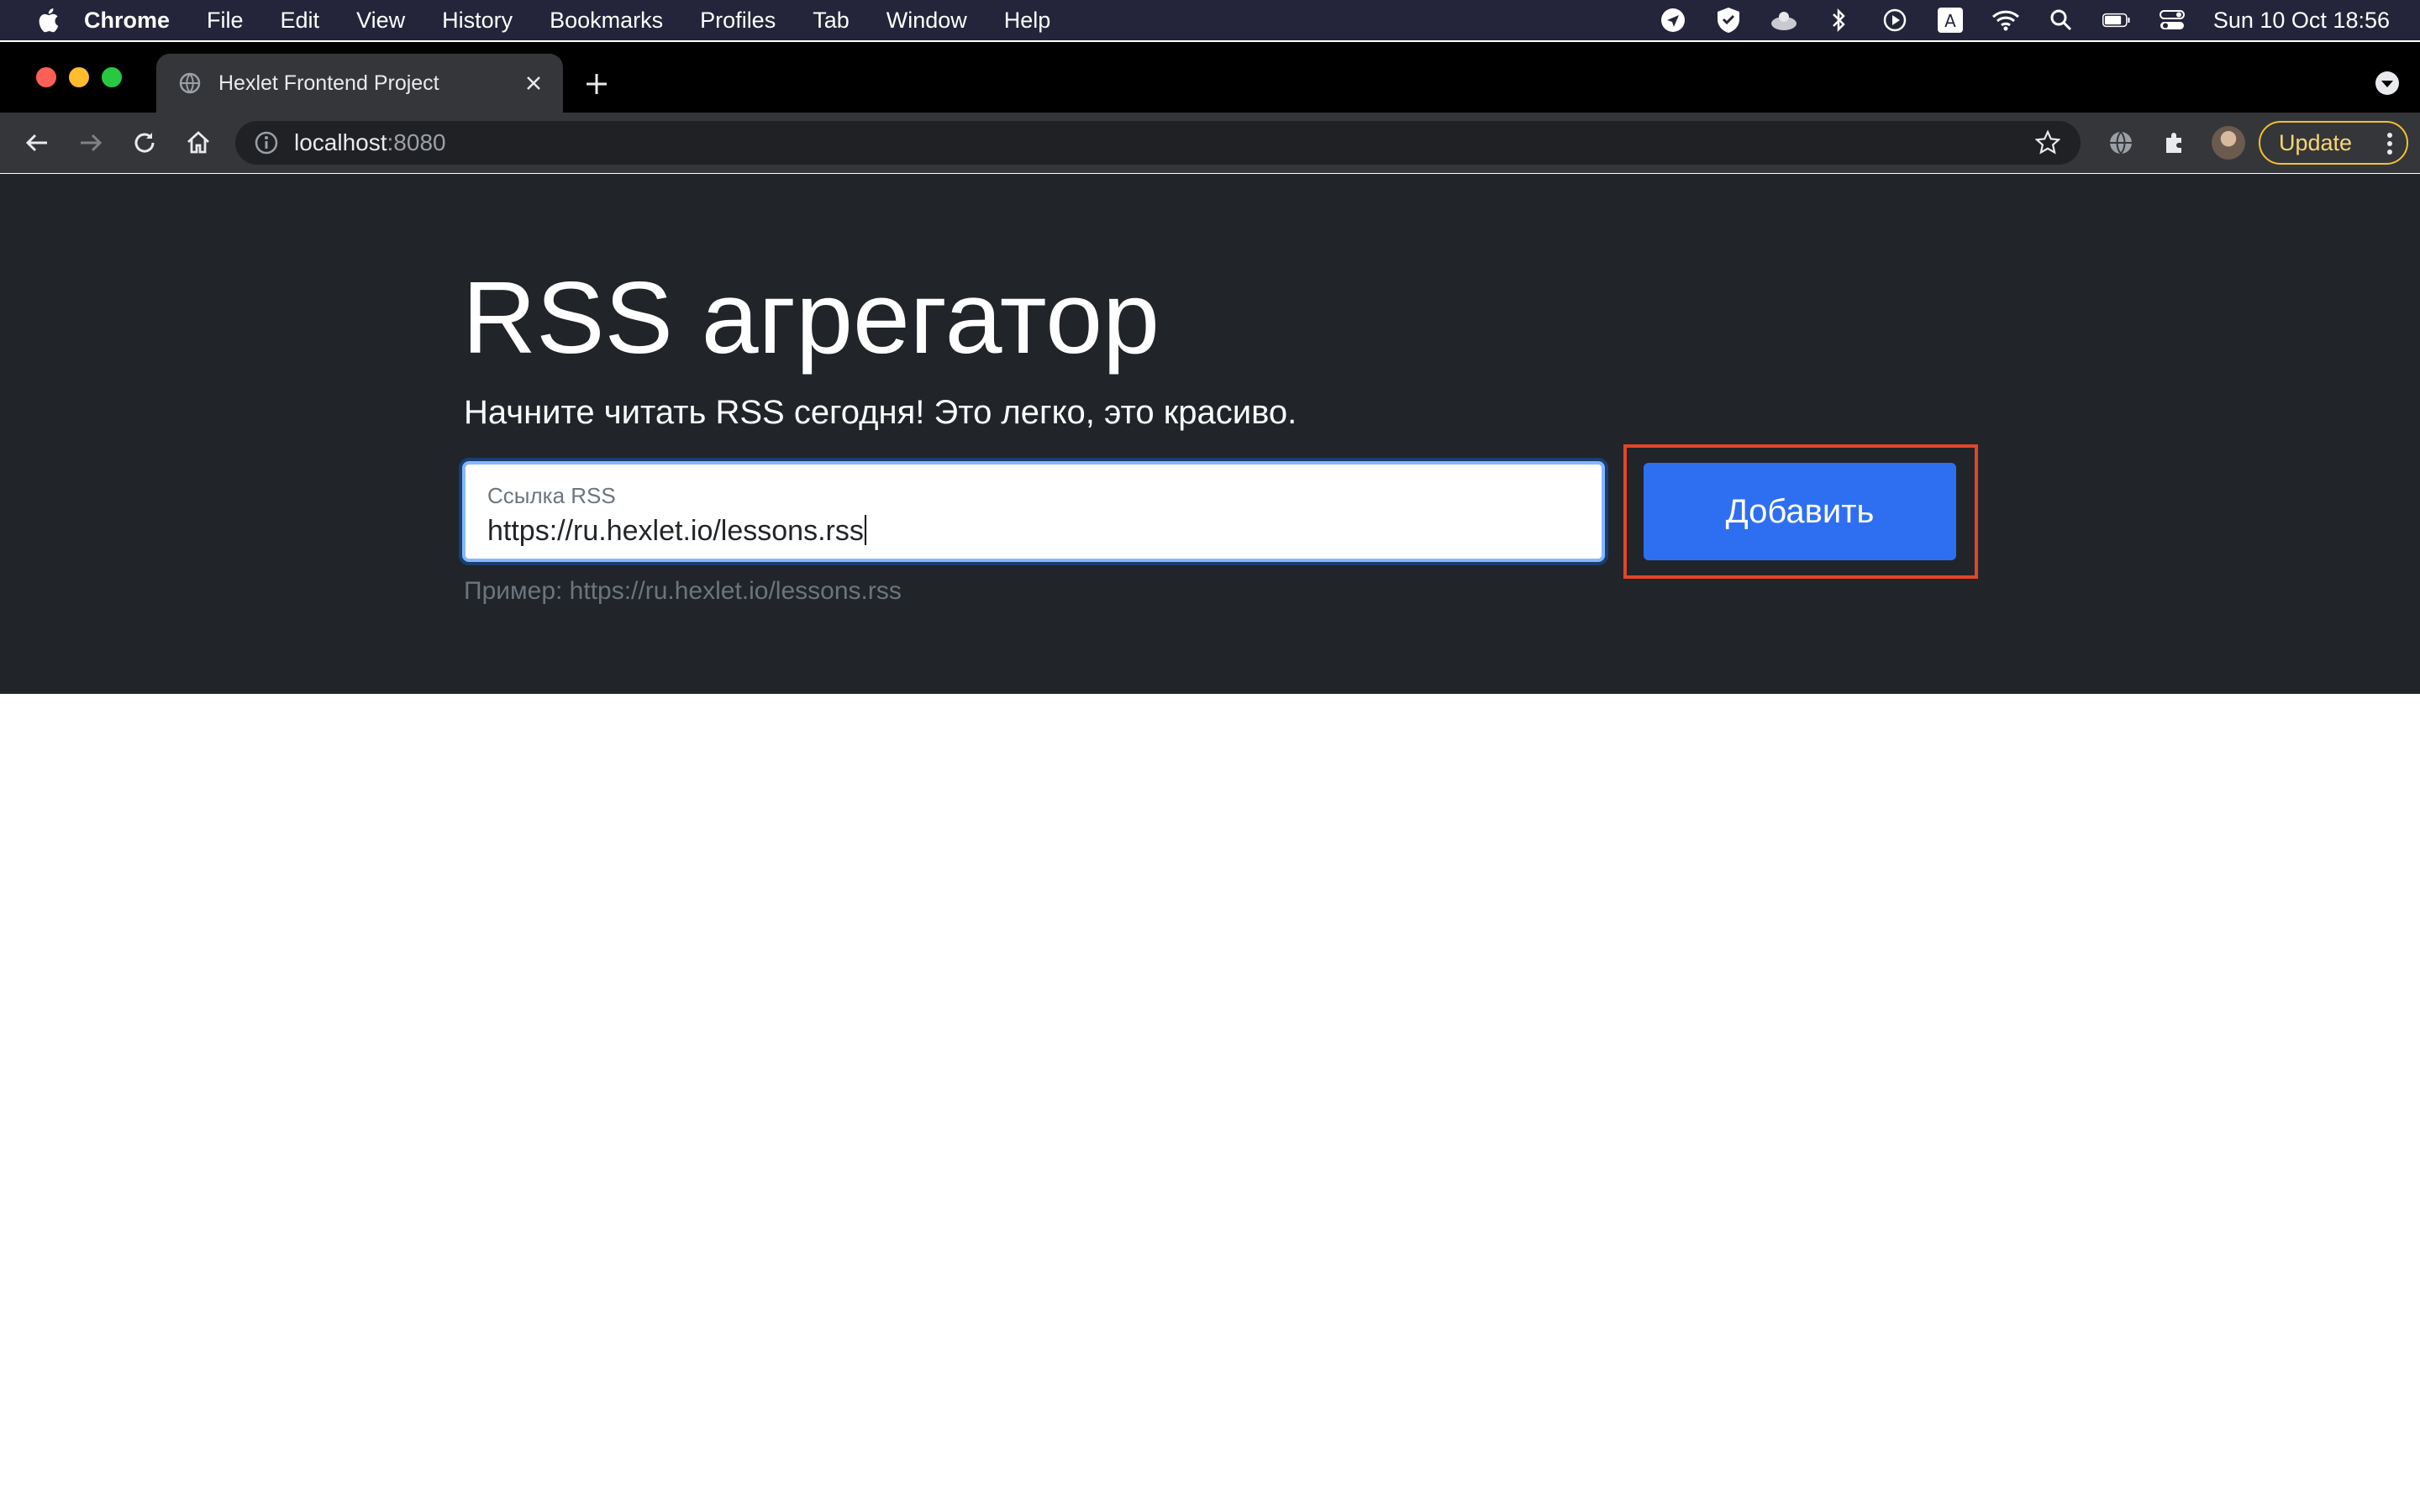 The width and height of the screenshot is (2420, 1512). What do you see at coordinates (2228, 143) in the screenshot?
I see `profile-avatar` at bounding box center [2228, 143].